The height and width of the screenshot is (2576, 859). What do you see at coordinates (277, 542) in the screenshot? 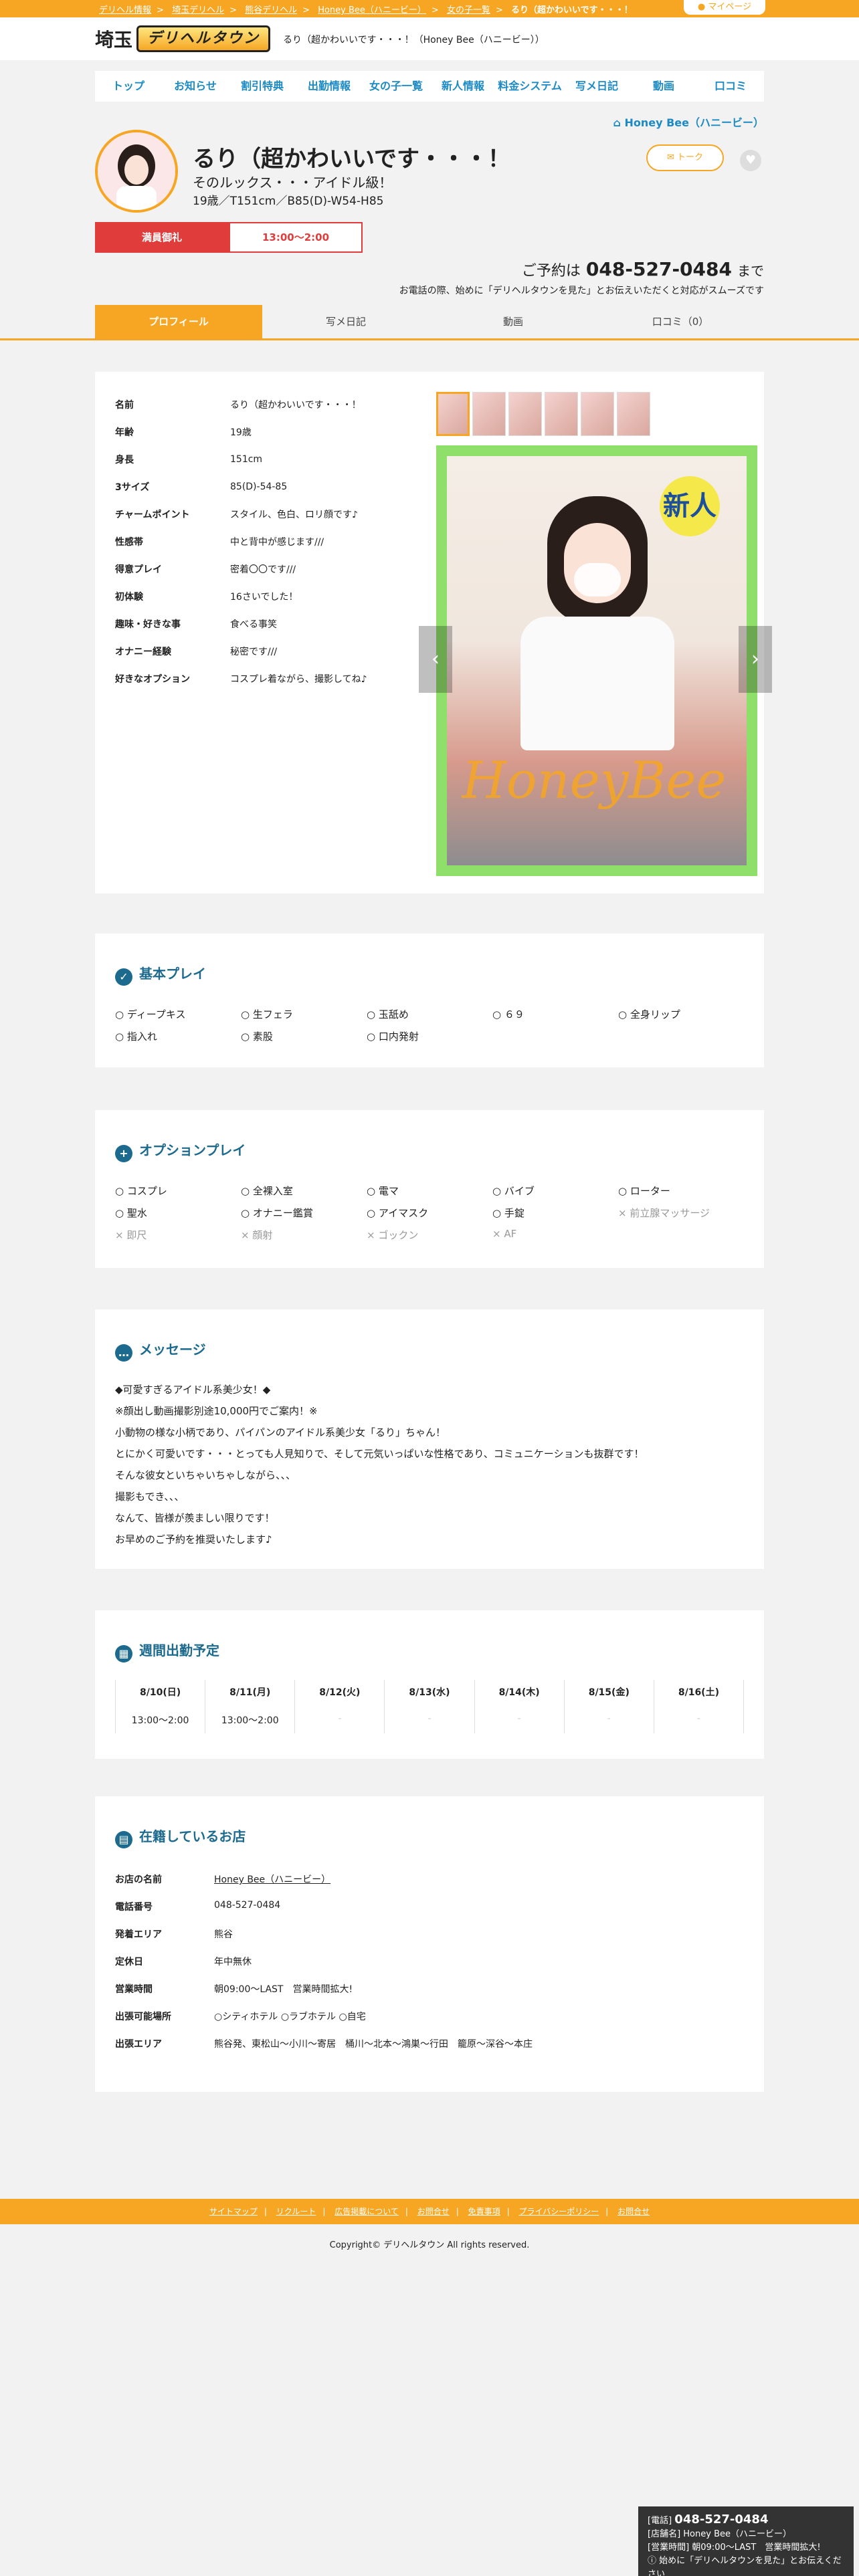
I see `profile-value: 中と背中が感じます///` at bounding box center [277, 542].